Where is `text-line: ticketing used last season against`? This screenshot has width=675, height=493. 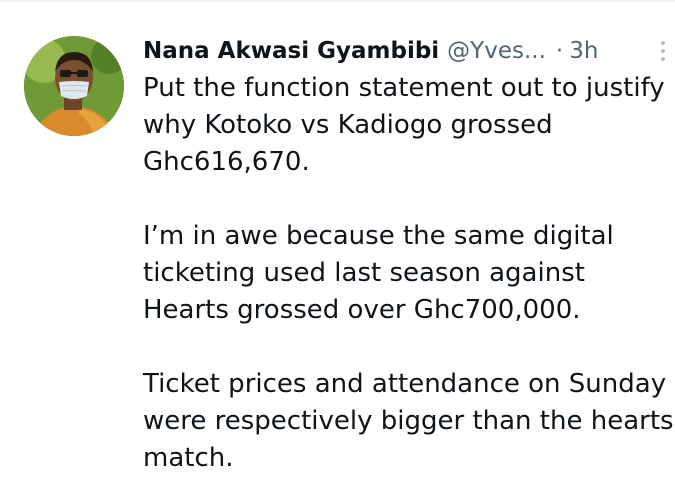 text-line: ticketing used last season against is located at coordinates (364, 273).